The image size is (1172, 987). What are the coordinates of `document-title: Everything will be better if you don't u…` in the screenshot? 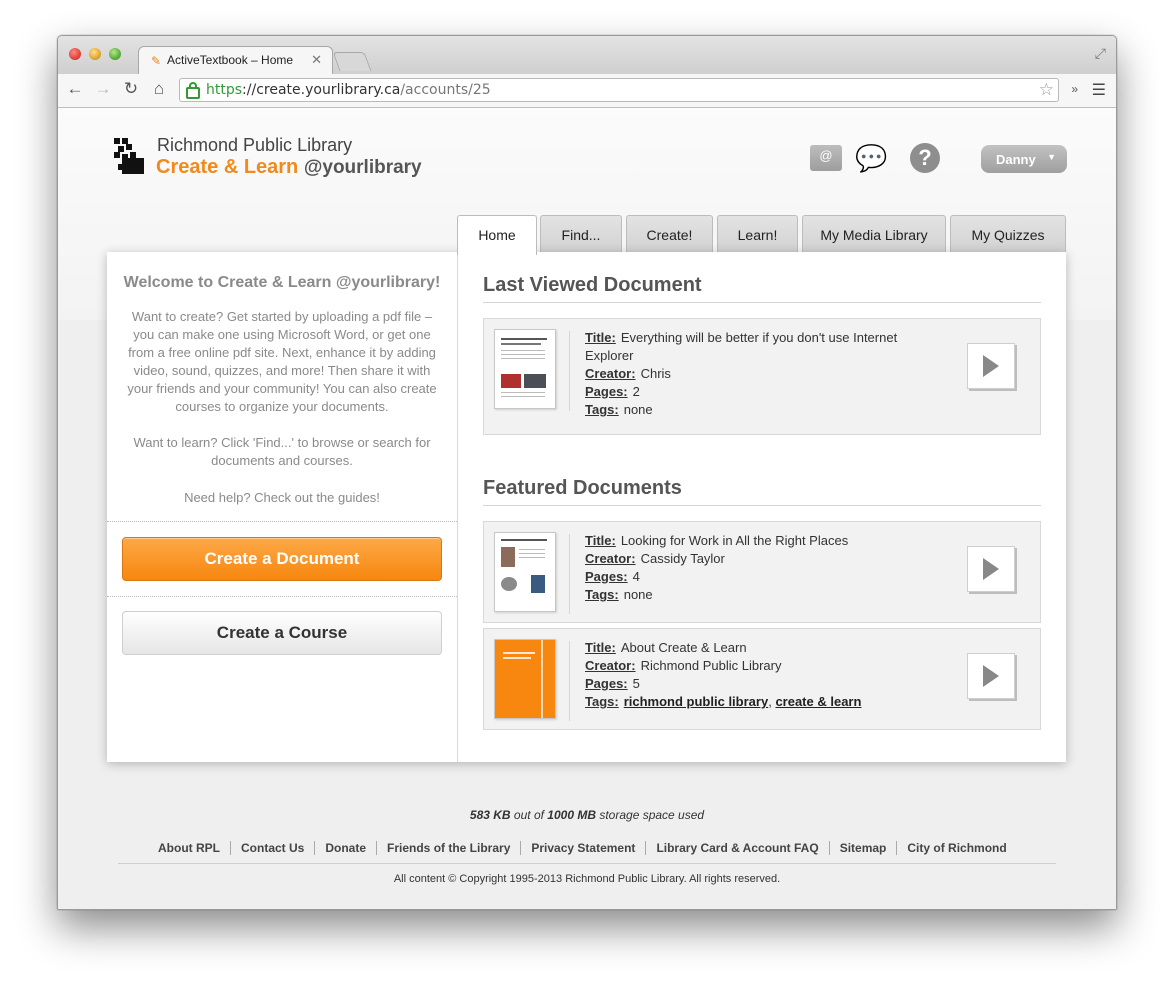 It's located at (759, 337).